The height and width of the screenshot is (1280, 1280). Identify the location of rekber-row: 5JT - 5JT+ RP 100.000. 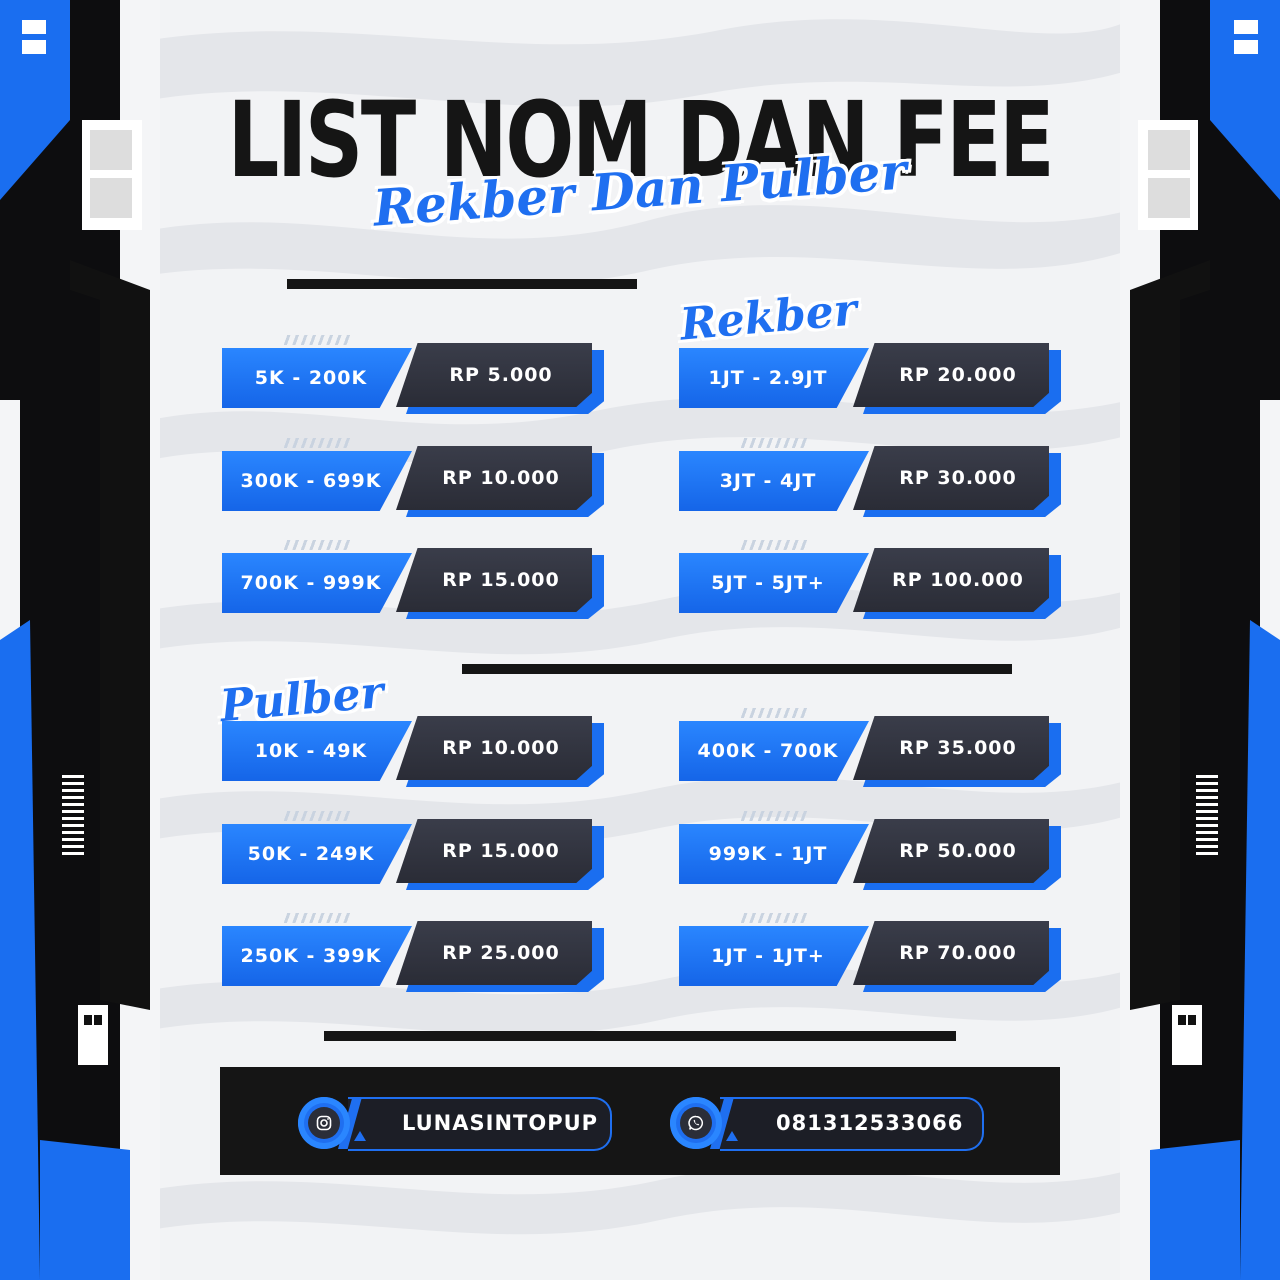
(870, 579).